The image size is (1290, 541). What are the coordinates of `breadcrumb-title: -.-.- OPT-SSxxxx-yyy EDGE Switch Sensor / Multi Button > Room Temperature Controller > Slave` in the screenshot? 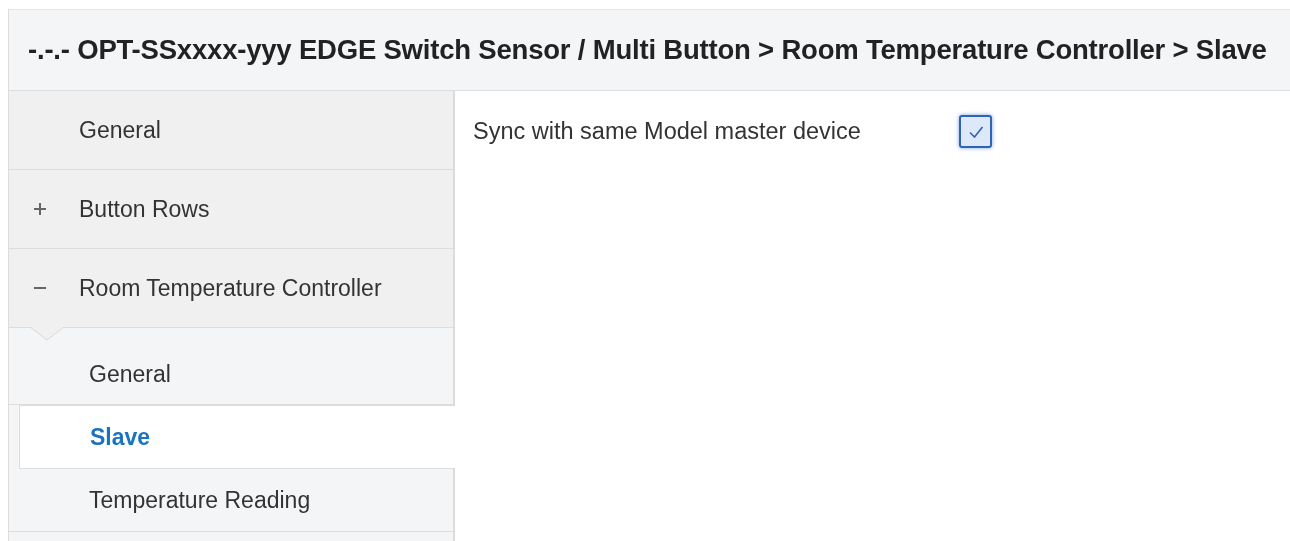 It's located at (647, 50).